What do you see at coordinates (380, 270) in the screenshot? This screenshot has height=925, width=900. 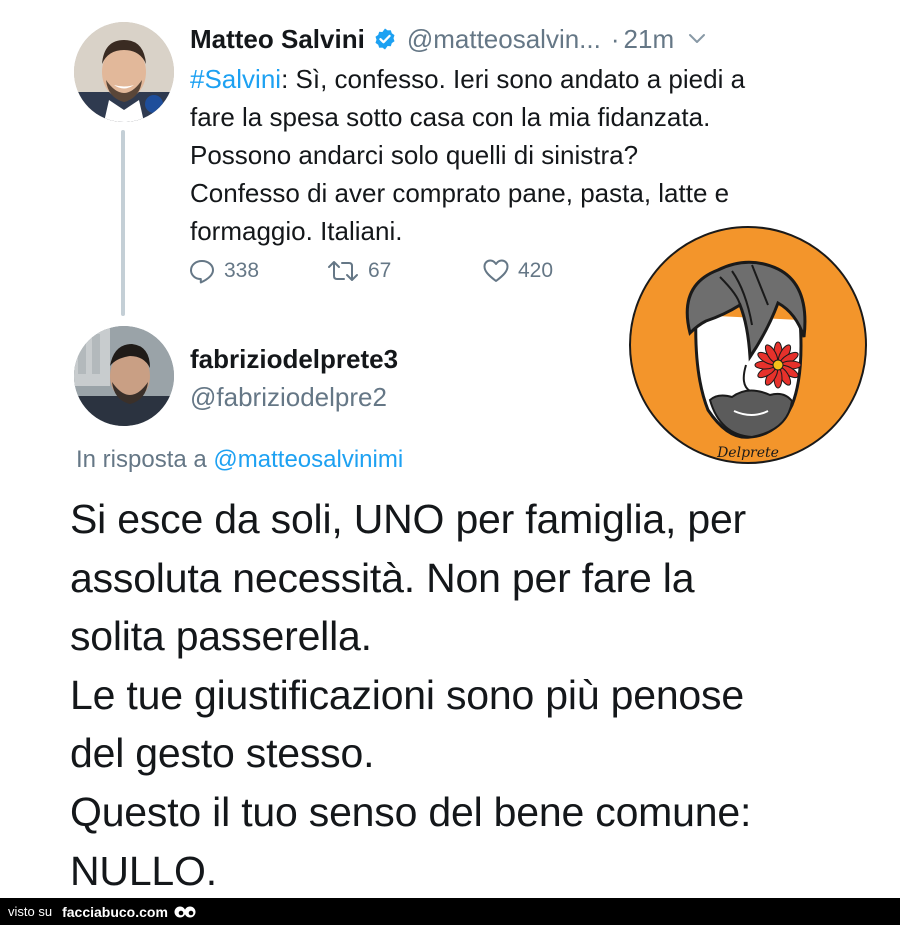 I see `retweet-count: 67` at bounding box center [380, 270].